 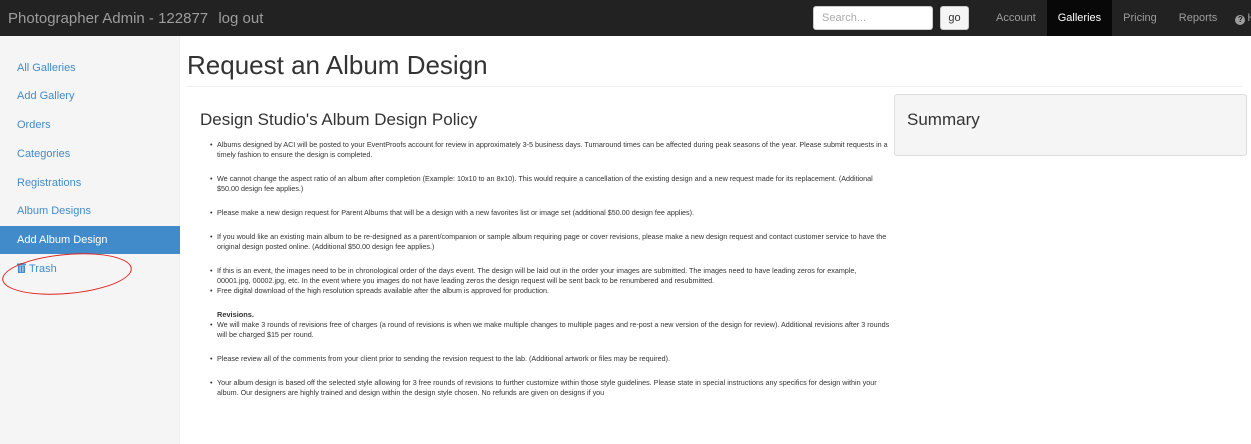 What do you see at coordinates (90, 211) in the screenshot?
I see `sidebar-item-album-designs: Album Designs` at bounding box center [90, 211].